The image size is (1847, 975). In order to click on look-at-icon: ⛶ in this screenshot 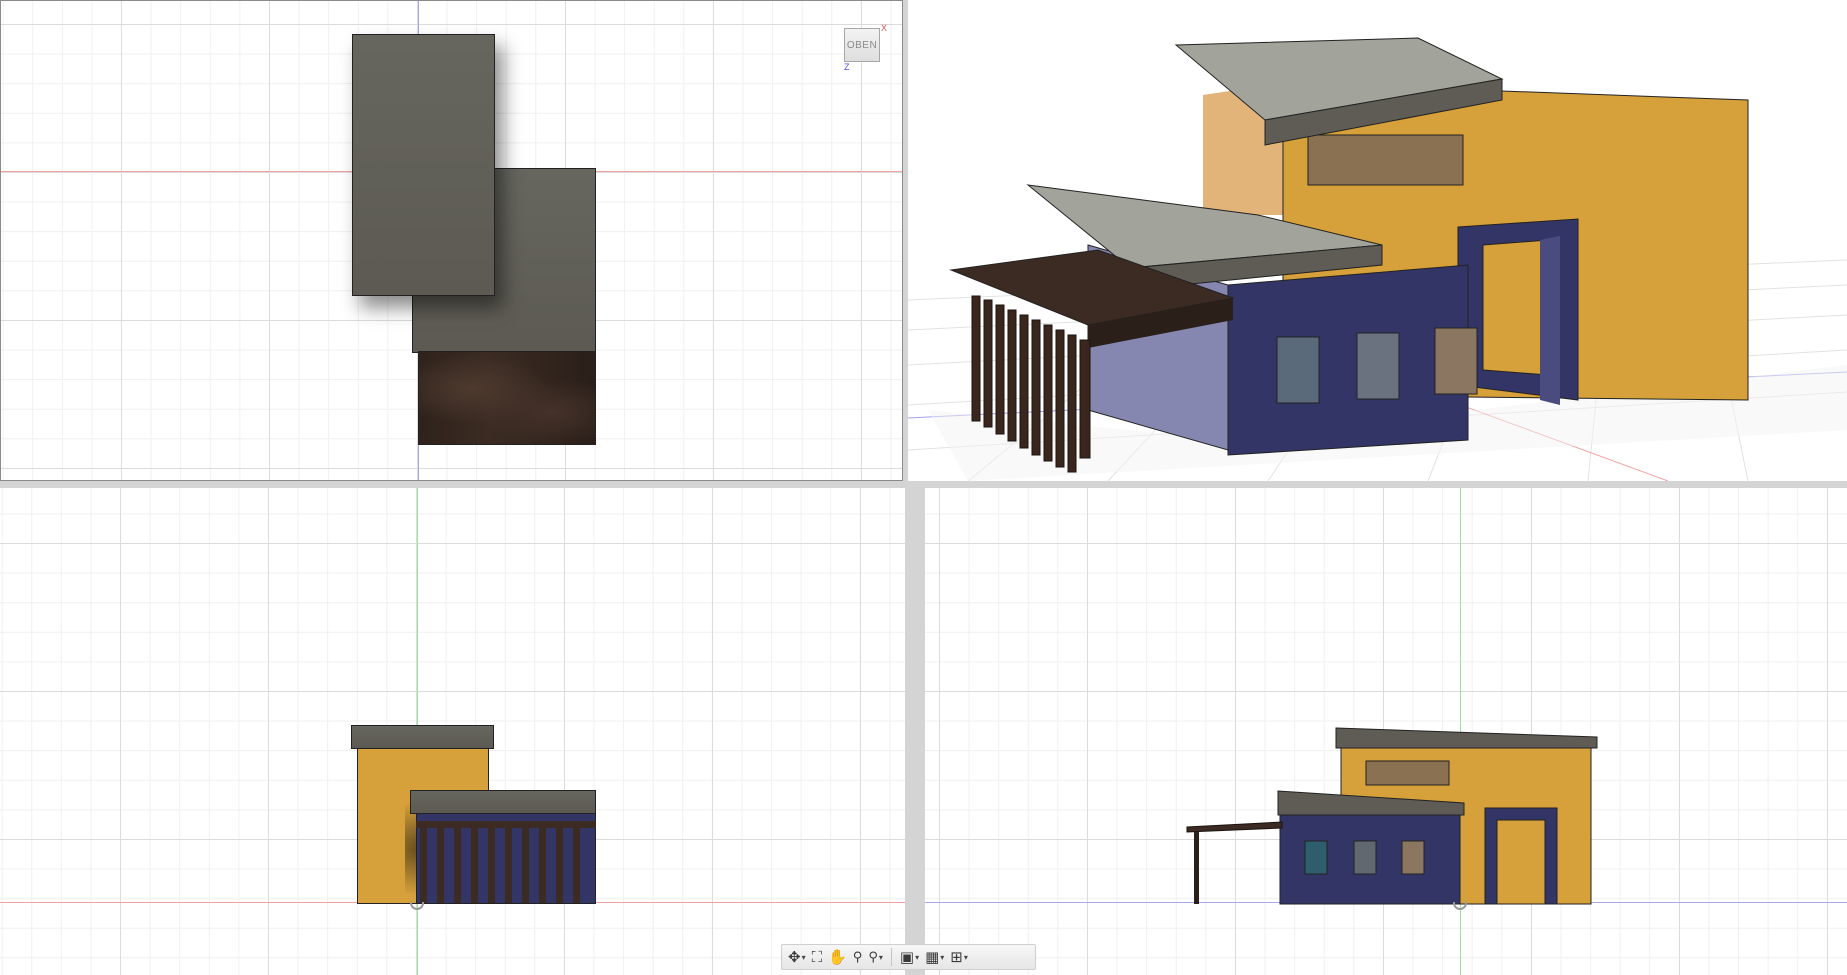, I will do `click(817, 957)`.